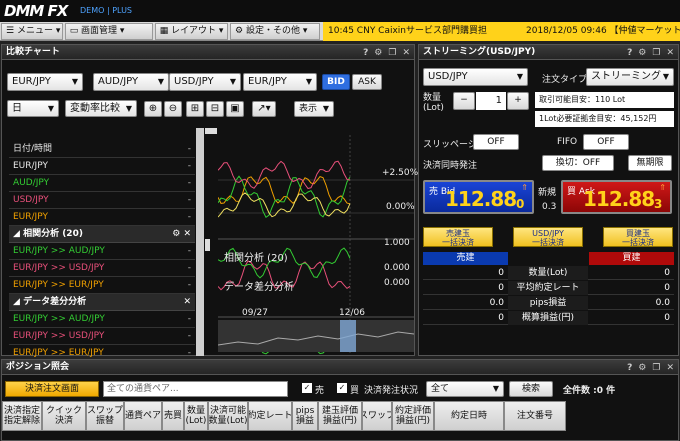 The width and height of the screenshot is (680, 441). What do you see at coordinates (200, 242) in the screenshot?
I see `list-scrollbar` at bounding box center [200, 242].